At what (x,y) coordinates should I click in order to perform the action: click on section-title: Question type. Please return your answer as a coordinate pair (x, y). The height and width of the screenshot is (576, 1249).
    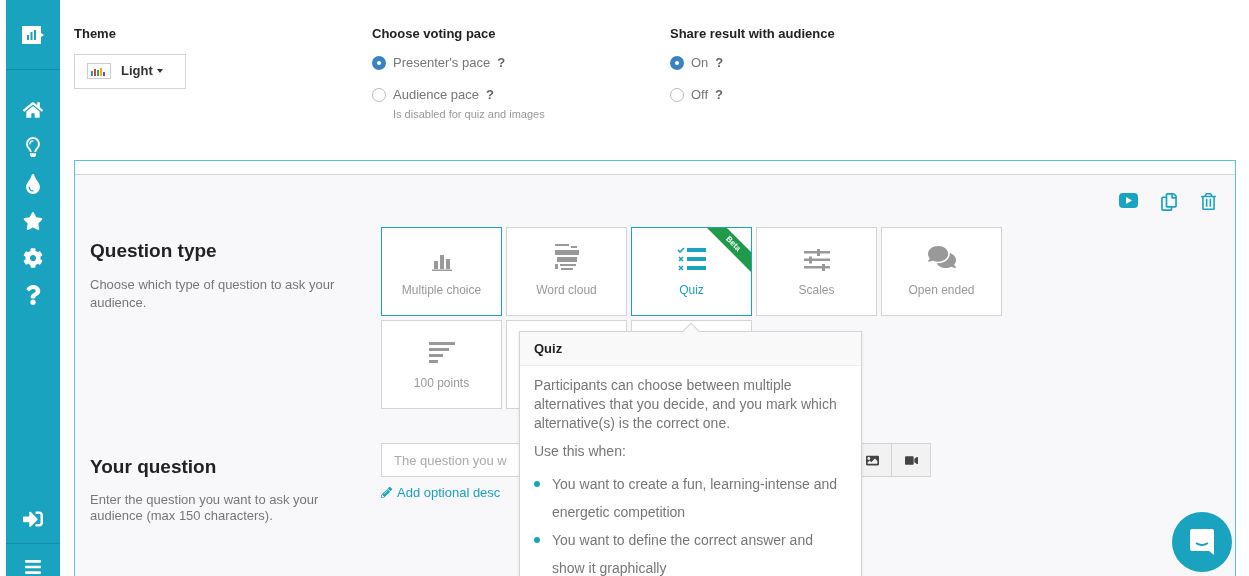
    Looking at the image, I should click on (154, 251).